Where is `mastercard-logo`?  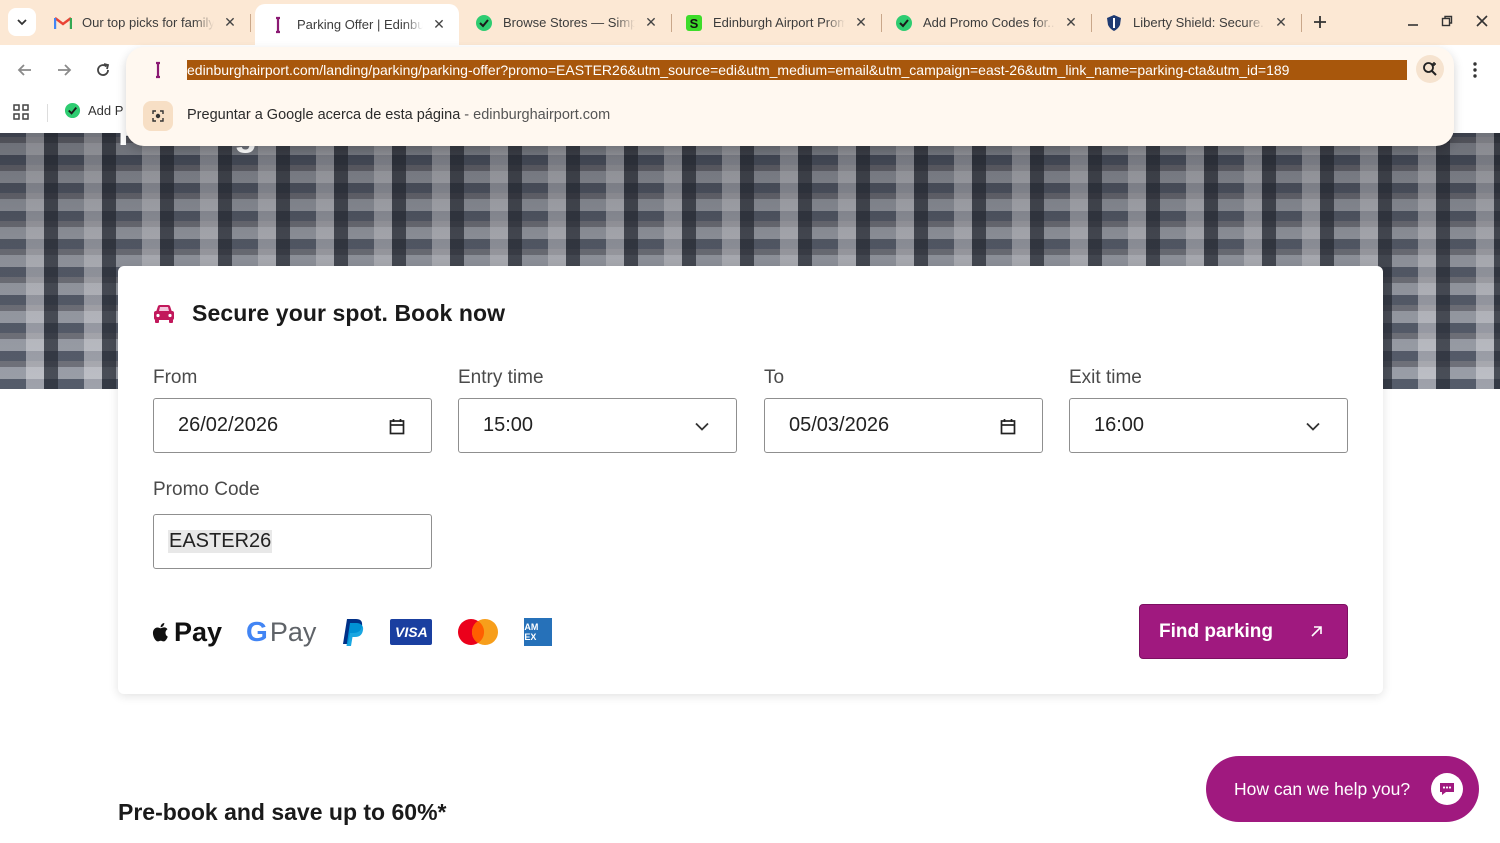
mastercard-logo is located at coordinates (478, 632).